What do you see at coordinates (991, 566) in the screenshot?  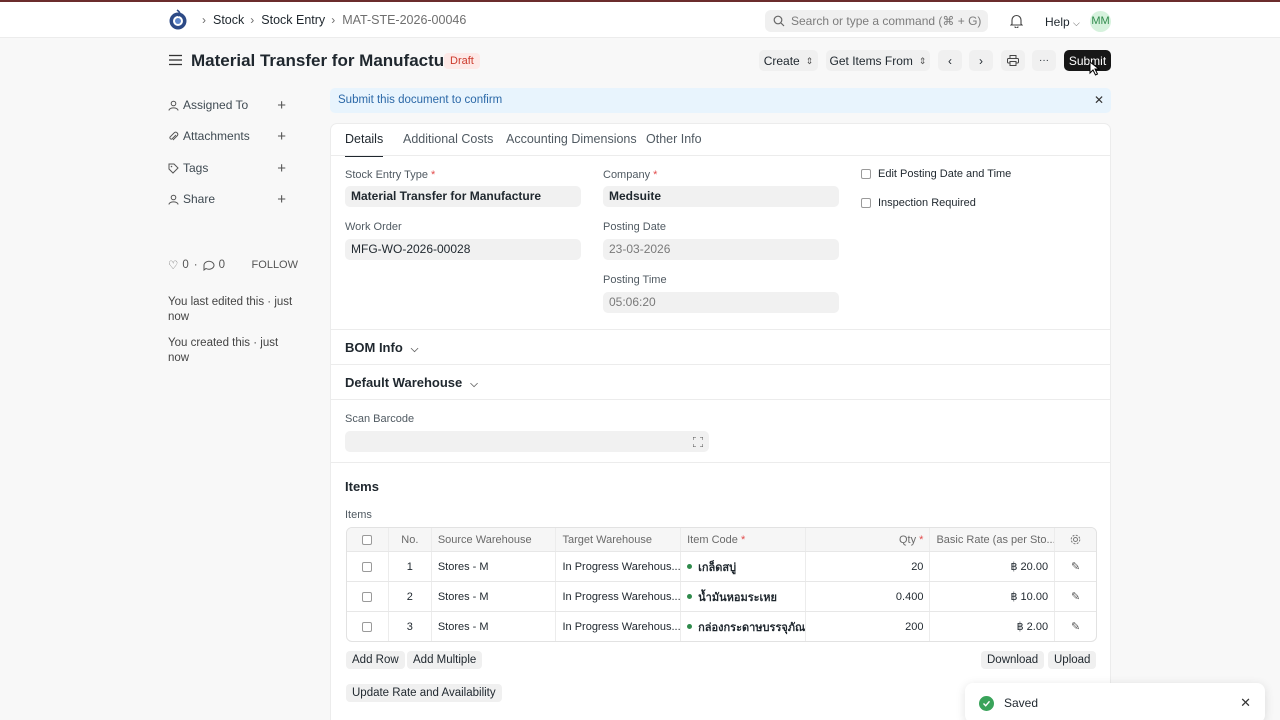 I see `row-rate: ฿ 20.00` at bounding box center [991, 566].